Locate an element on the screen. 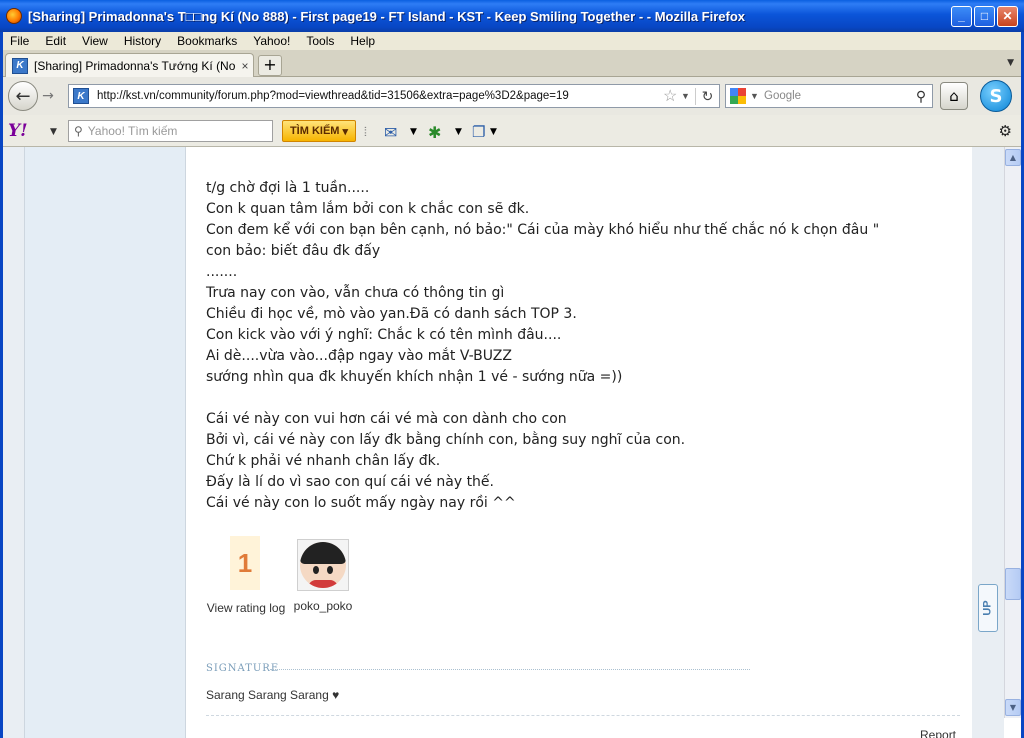 This screenshot has height=738, width=1024. scroll-to-top-label: UP is located at coordinates (988, 608).